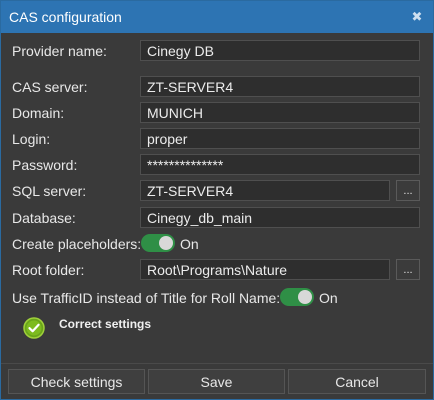 The height and width of the screenshot is (400, 434). I want to click on cas-server-input, so click(280, 86).